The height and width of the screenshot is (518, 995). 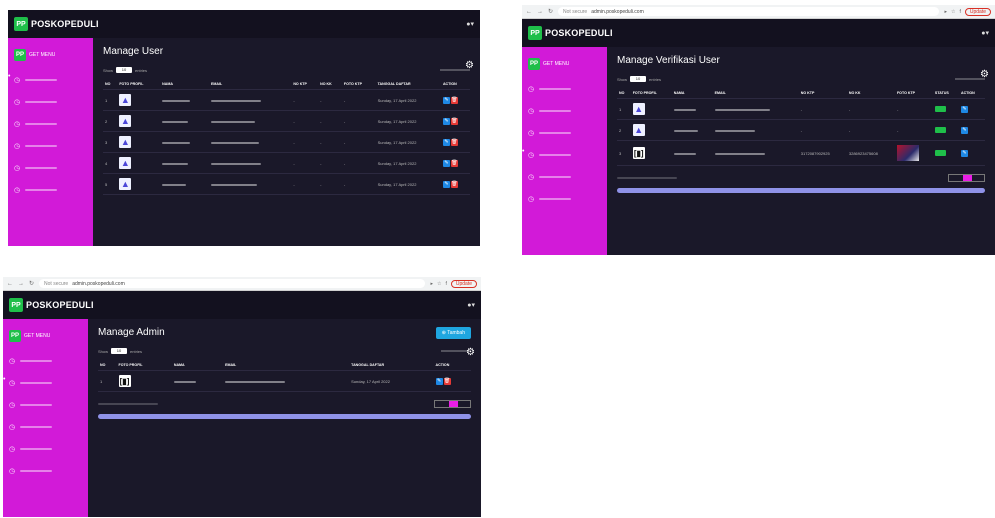 I want to click on entries-label: entries, so click(x=136, y=351).